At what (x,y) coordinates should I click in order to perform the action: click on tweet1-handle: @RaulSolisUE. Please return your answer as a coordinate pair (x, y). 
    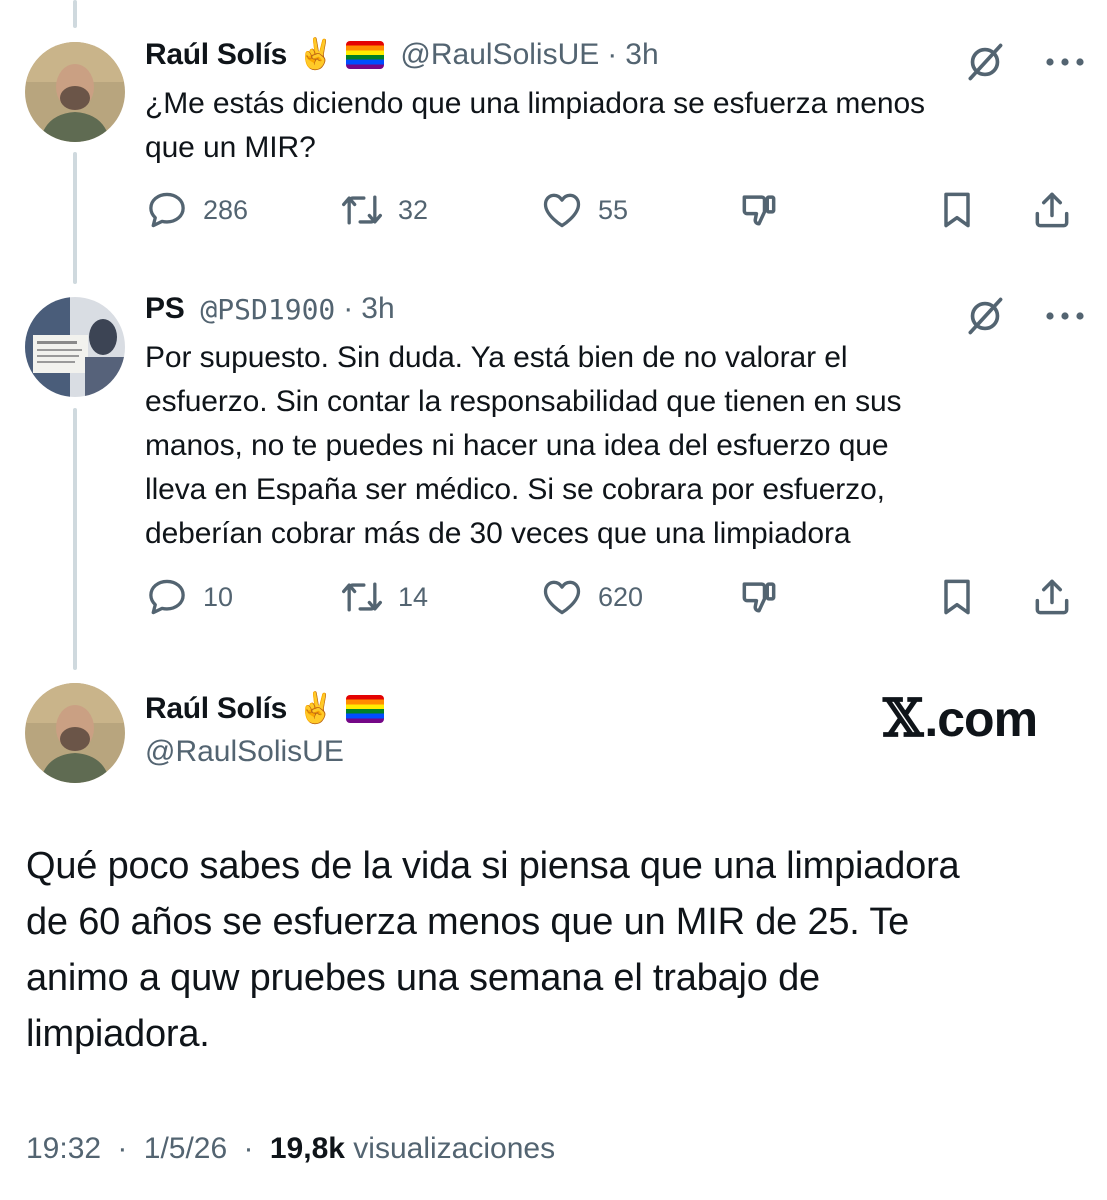
    Looking at the image, I should click on (499, 55).